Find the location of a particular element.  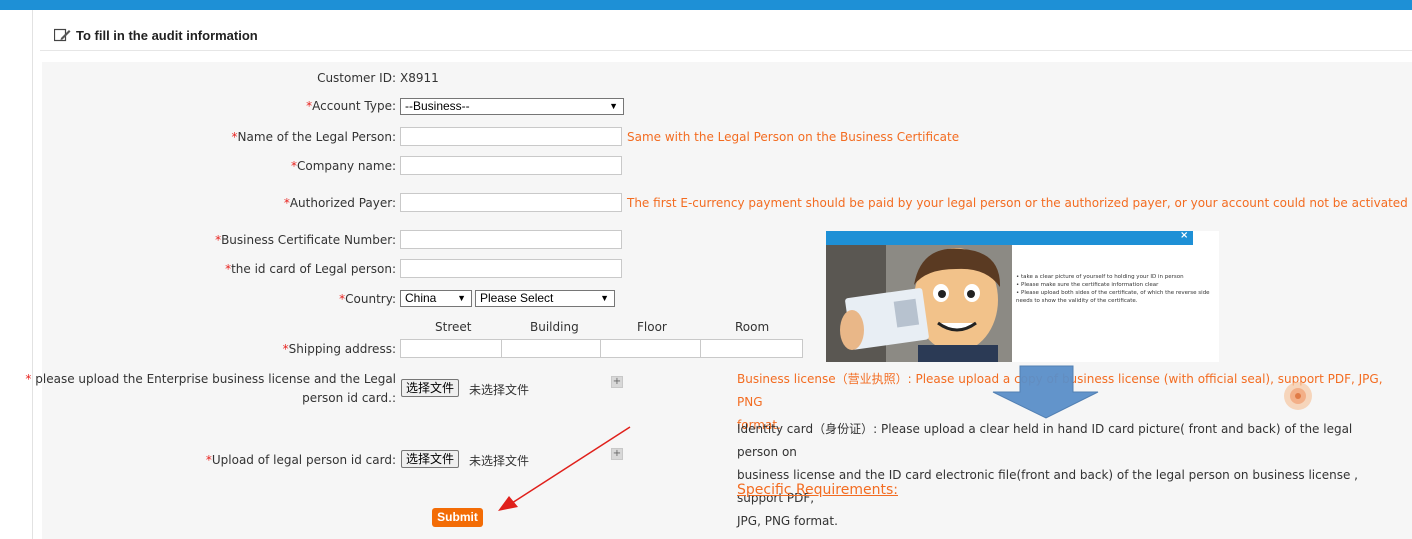

address-col-building: Building is located at coordinates (554, 327).